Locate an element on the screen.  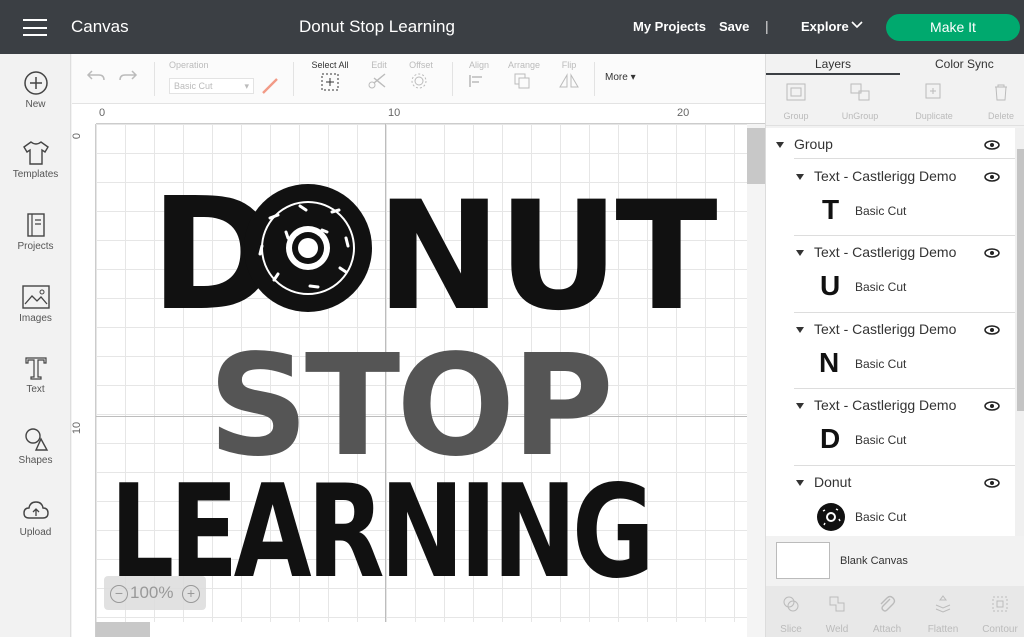
trash-icon is located at coordinates (1001, 92).